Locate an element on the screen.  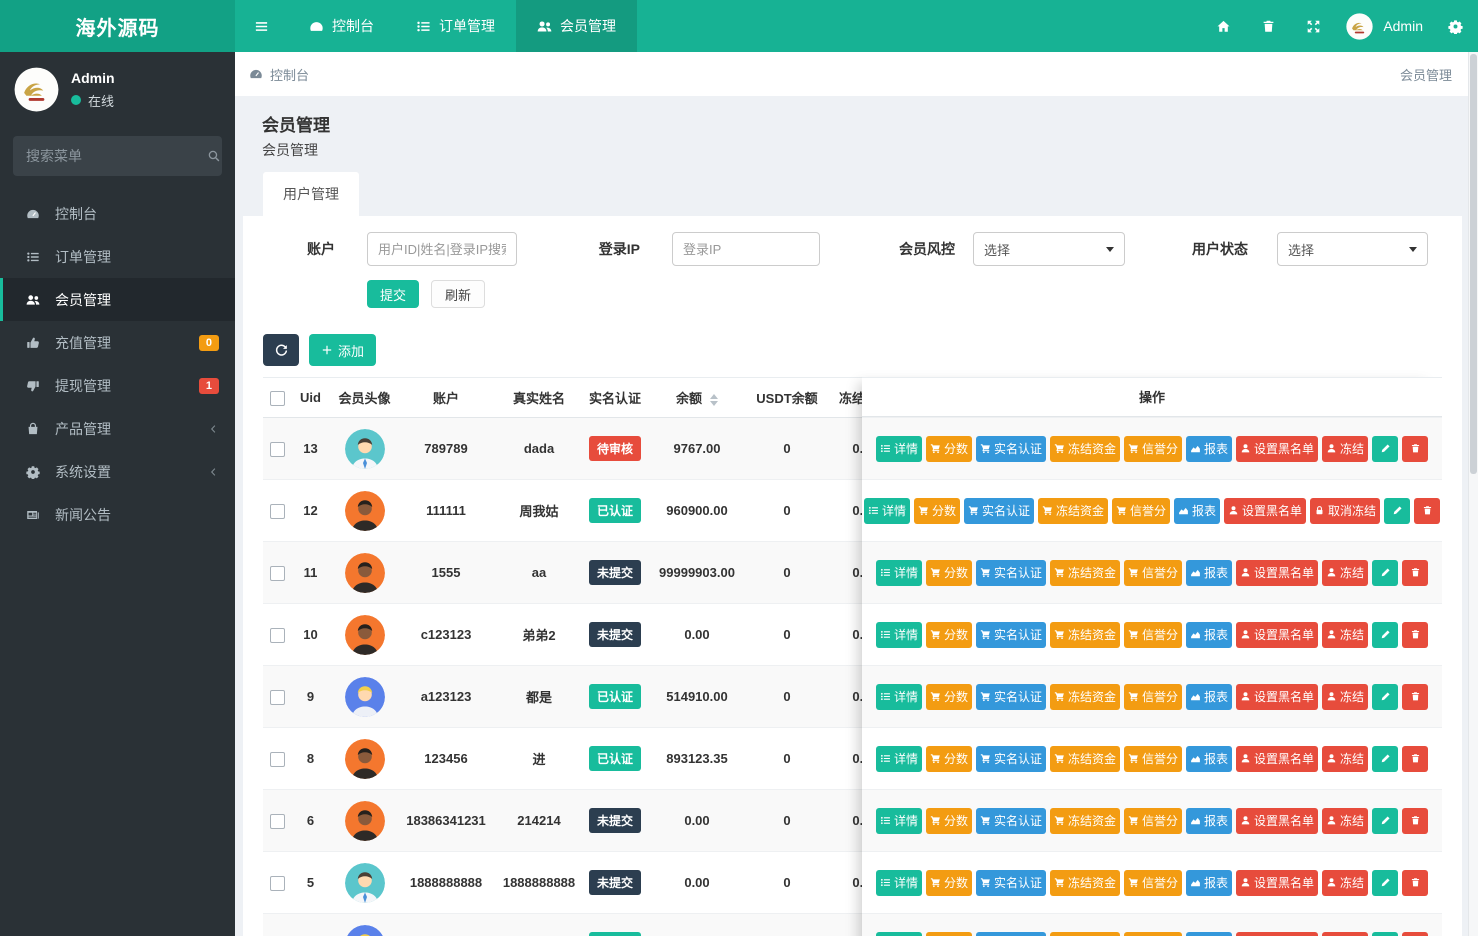
submit-button: 提交 is located at coordinates (393, 294).